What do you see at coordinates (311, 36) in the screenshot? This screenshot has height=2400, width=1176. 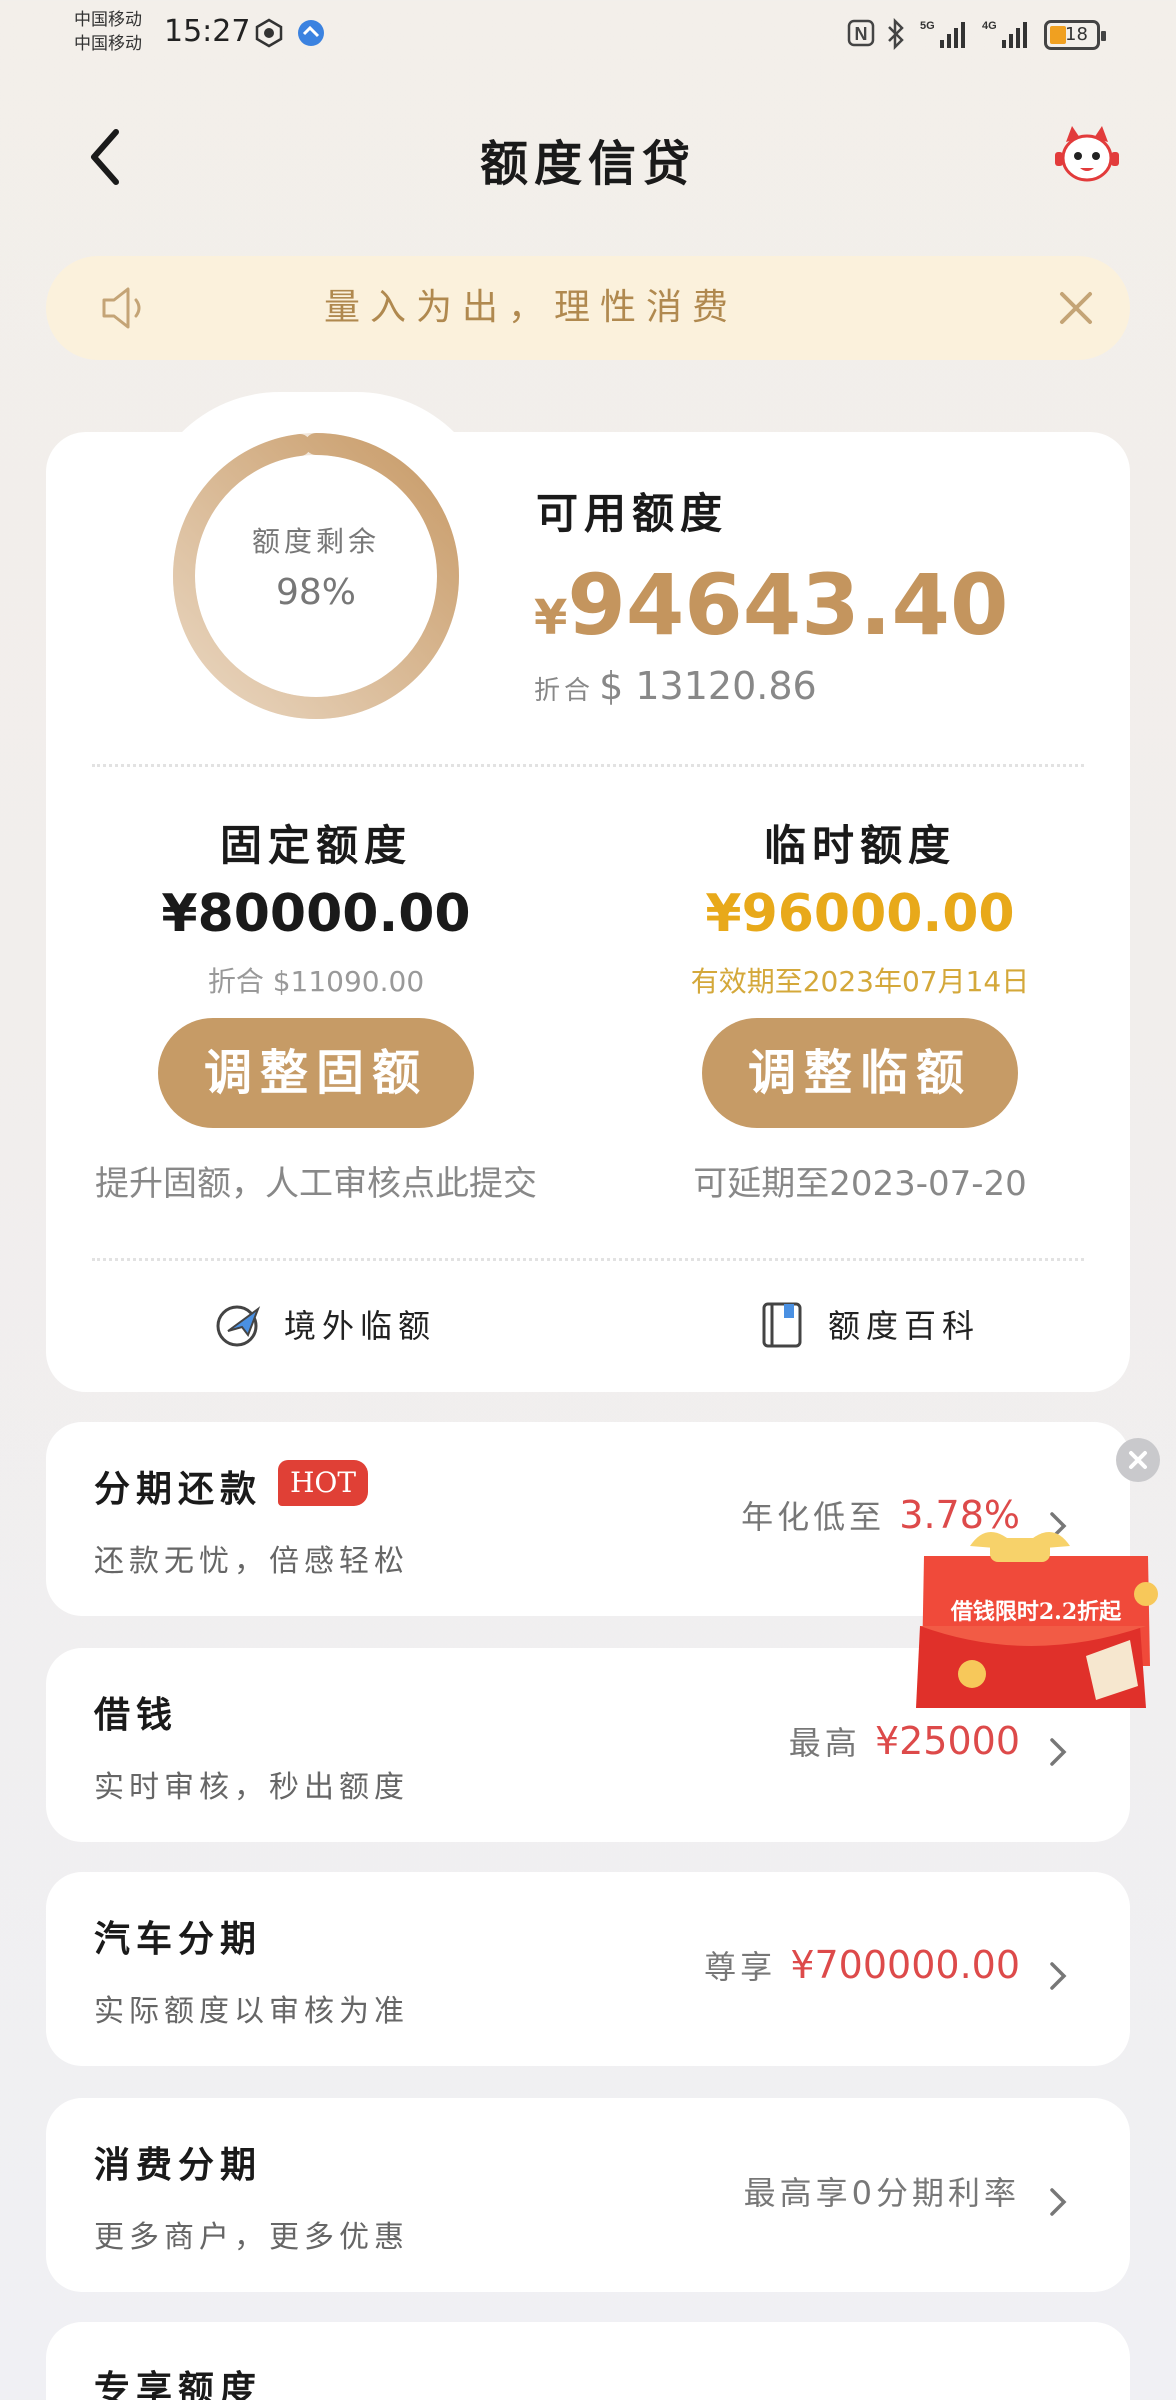 I see `app-notification-icon` at bounding box center [311, 36].